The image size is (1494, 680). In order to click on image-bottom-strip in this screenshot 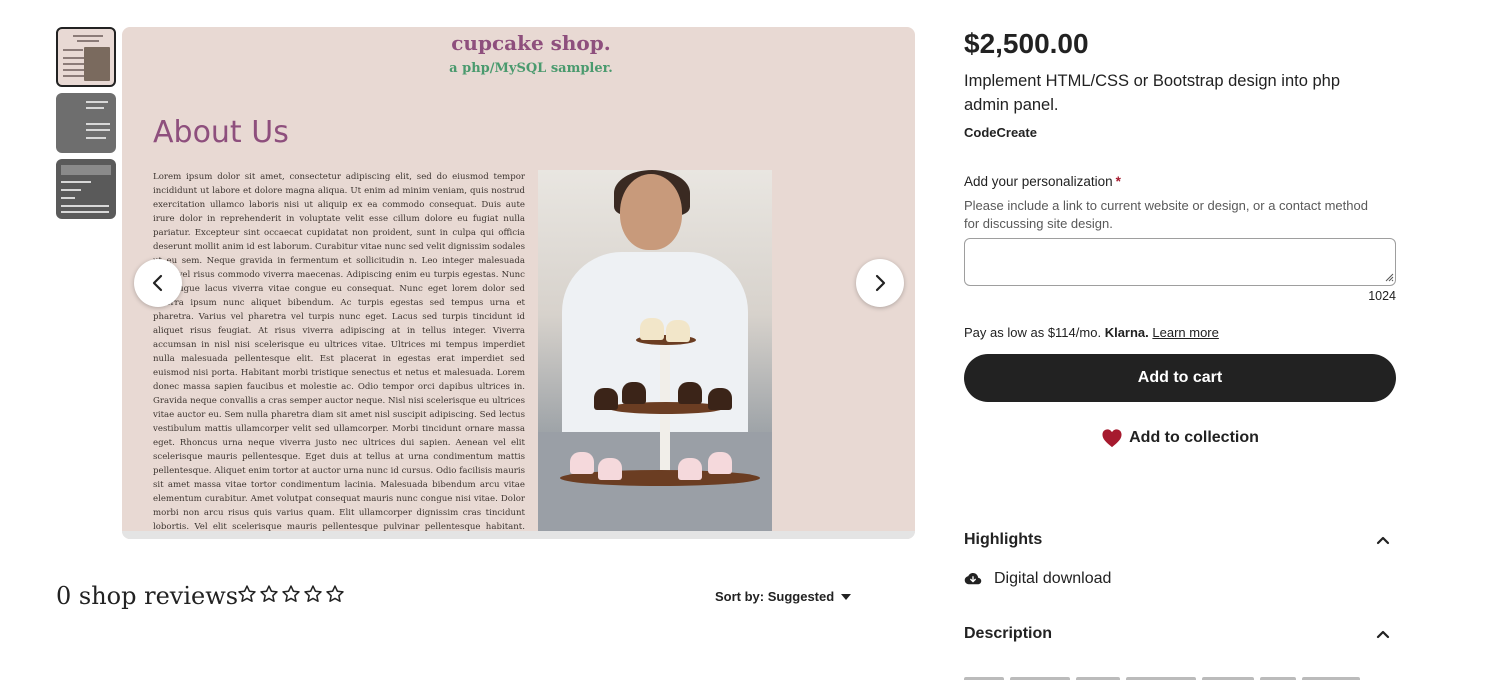, I will do `click(518, 535)`.